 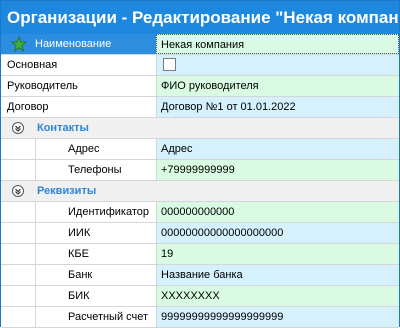 I want to click on field-row-iik: ИИК 00000000000000000000, so click(x=200, y=233).